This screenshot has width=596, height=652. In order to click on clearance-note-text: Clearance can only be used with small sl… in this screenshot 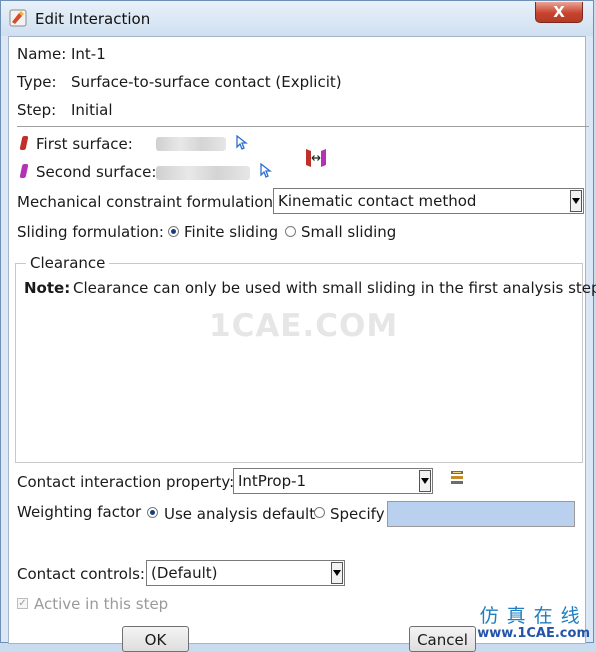, I will do `click(334, 288)`.